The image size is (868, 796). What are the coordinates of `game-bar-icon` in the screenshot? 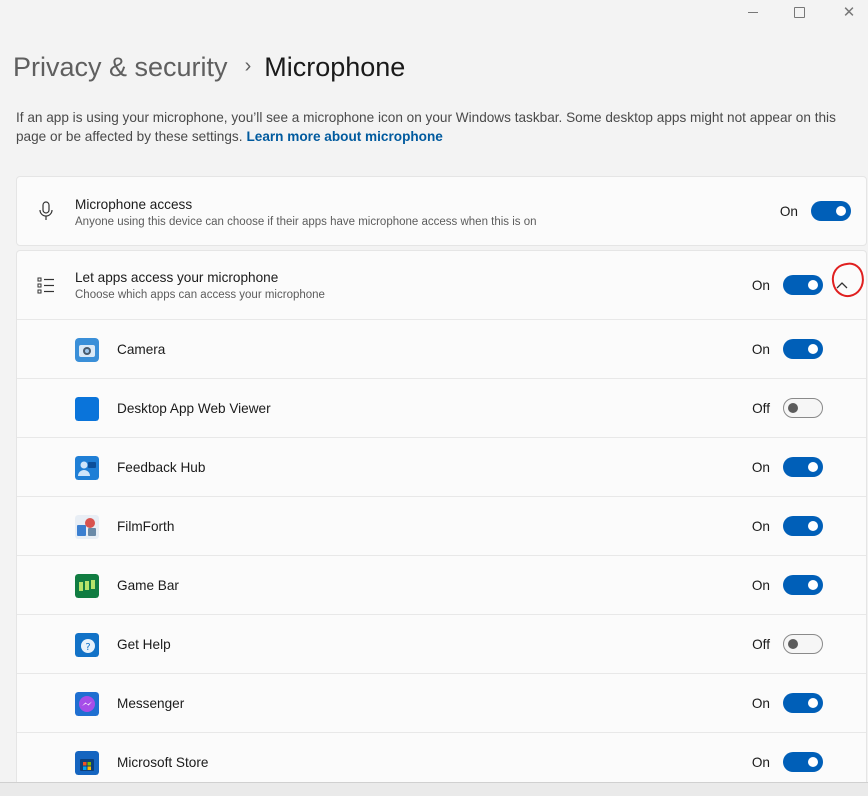 It's located at (87, 586).